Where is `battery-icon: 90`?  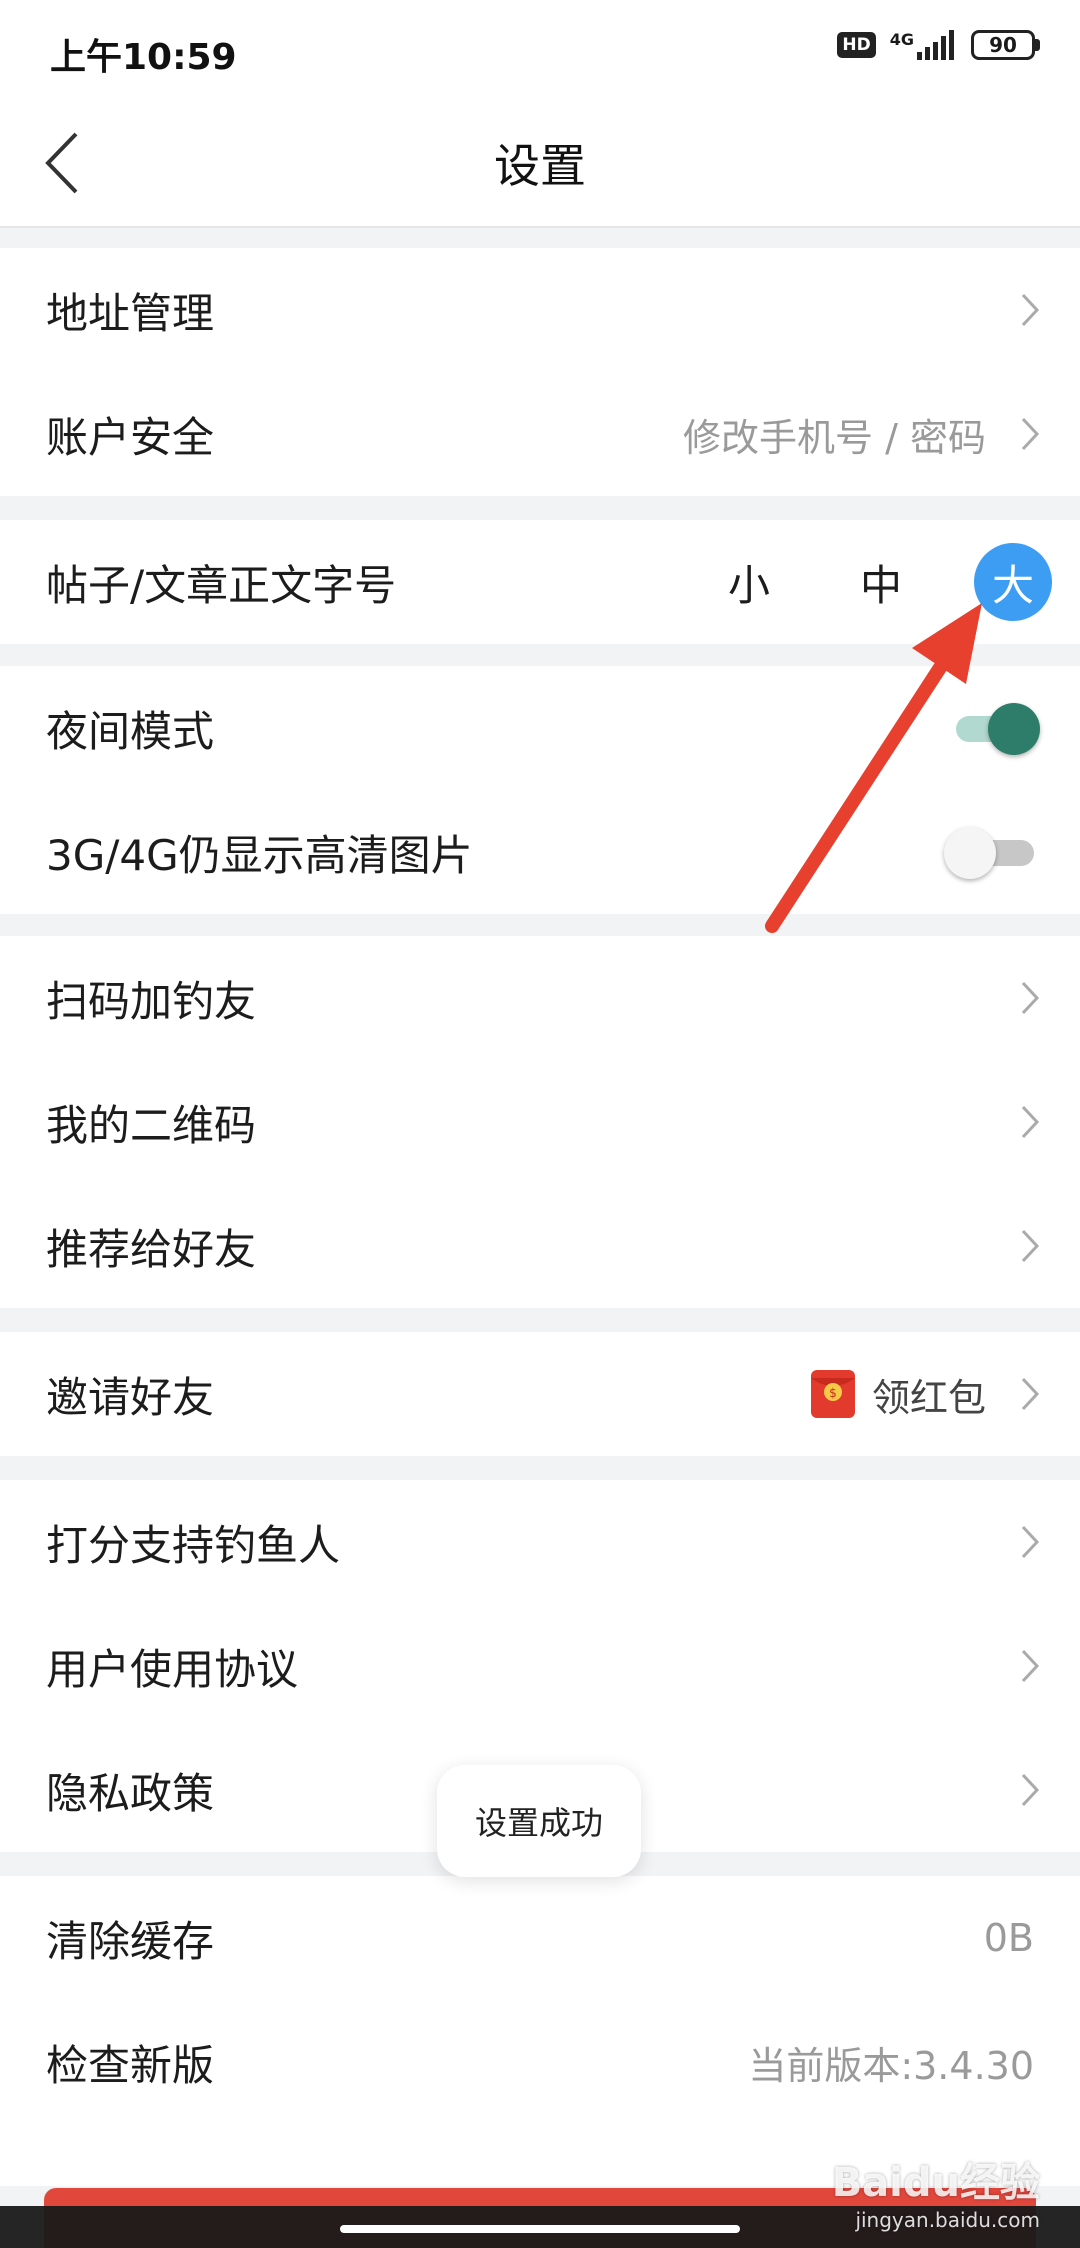
battery-icon: 90 is located at coordinates (1005, 45).